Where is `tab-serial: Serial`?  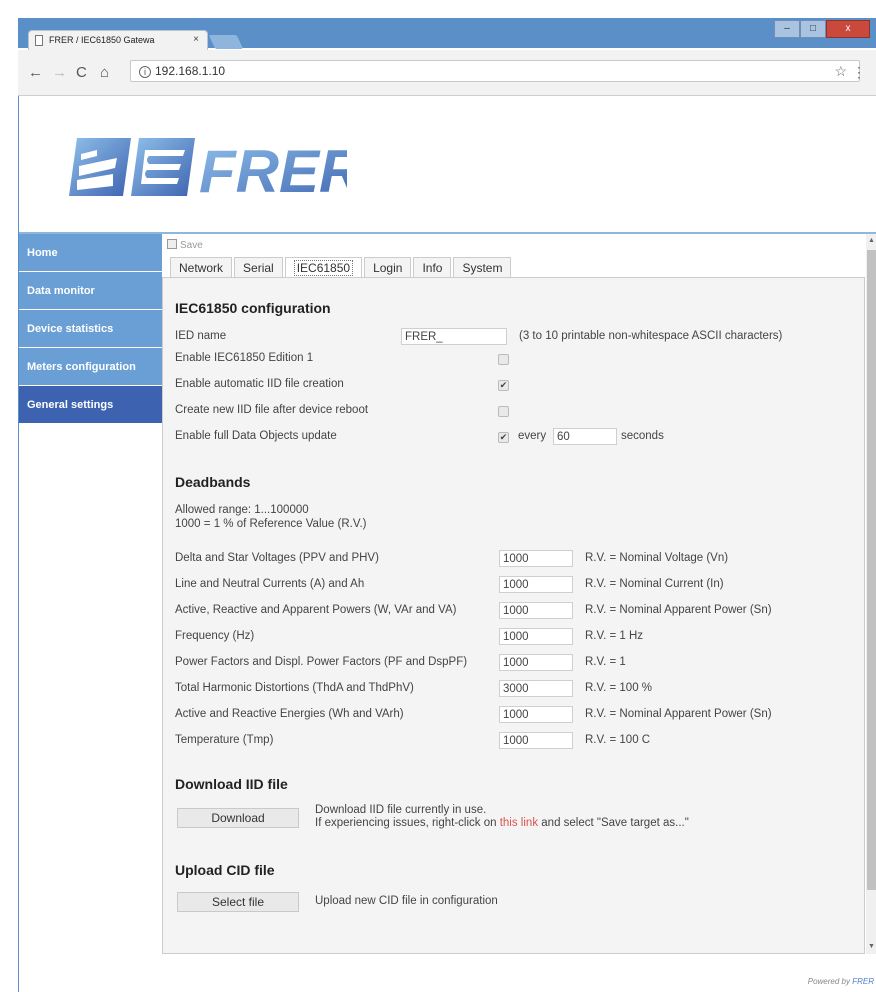 tab-serial: Serial is located at coordinates (258, 267).